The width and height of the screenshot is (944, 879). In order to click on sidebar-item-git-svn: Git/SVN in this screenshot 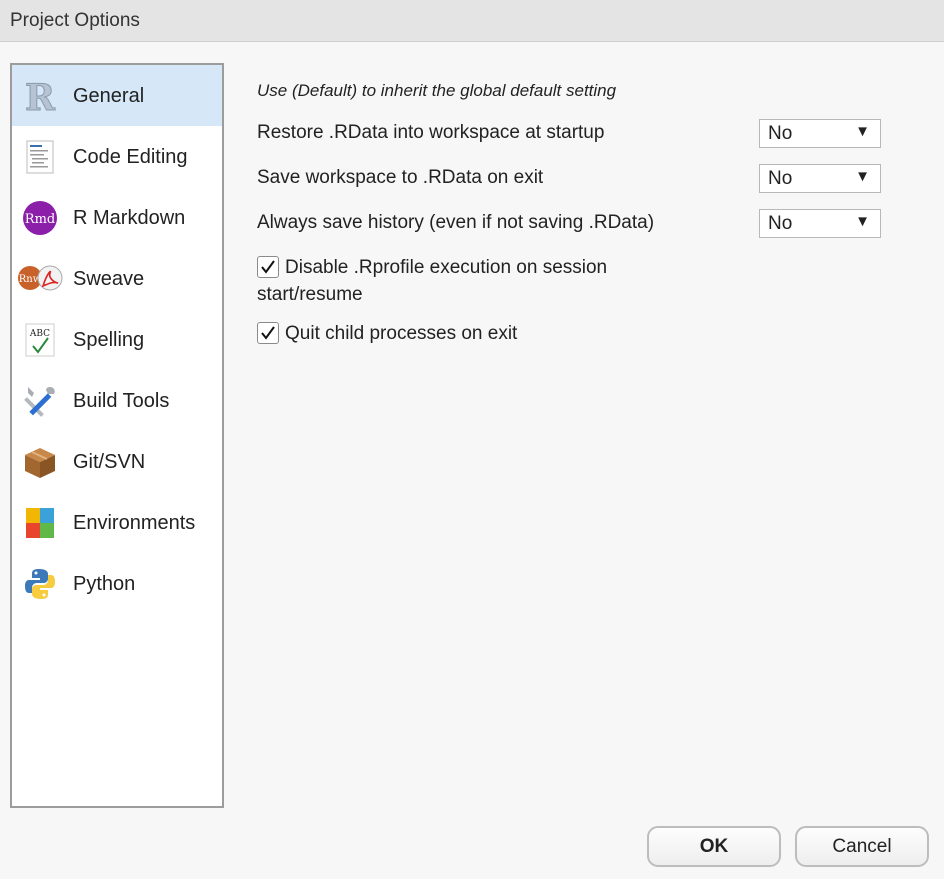, I will do `click(117, 461)`.